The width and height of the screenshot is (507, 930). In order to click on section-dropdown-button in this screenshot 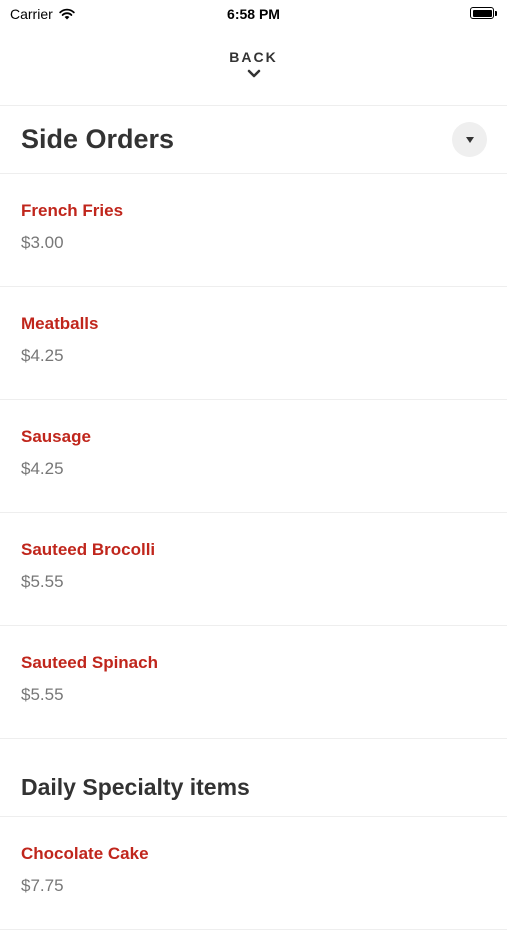, I will do `click(469, 139)`.